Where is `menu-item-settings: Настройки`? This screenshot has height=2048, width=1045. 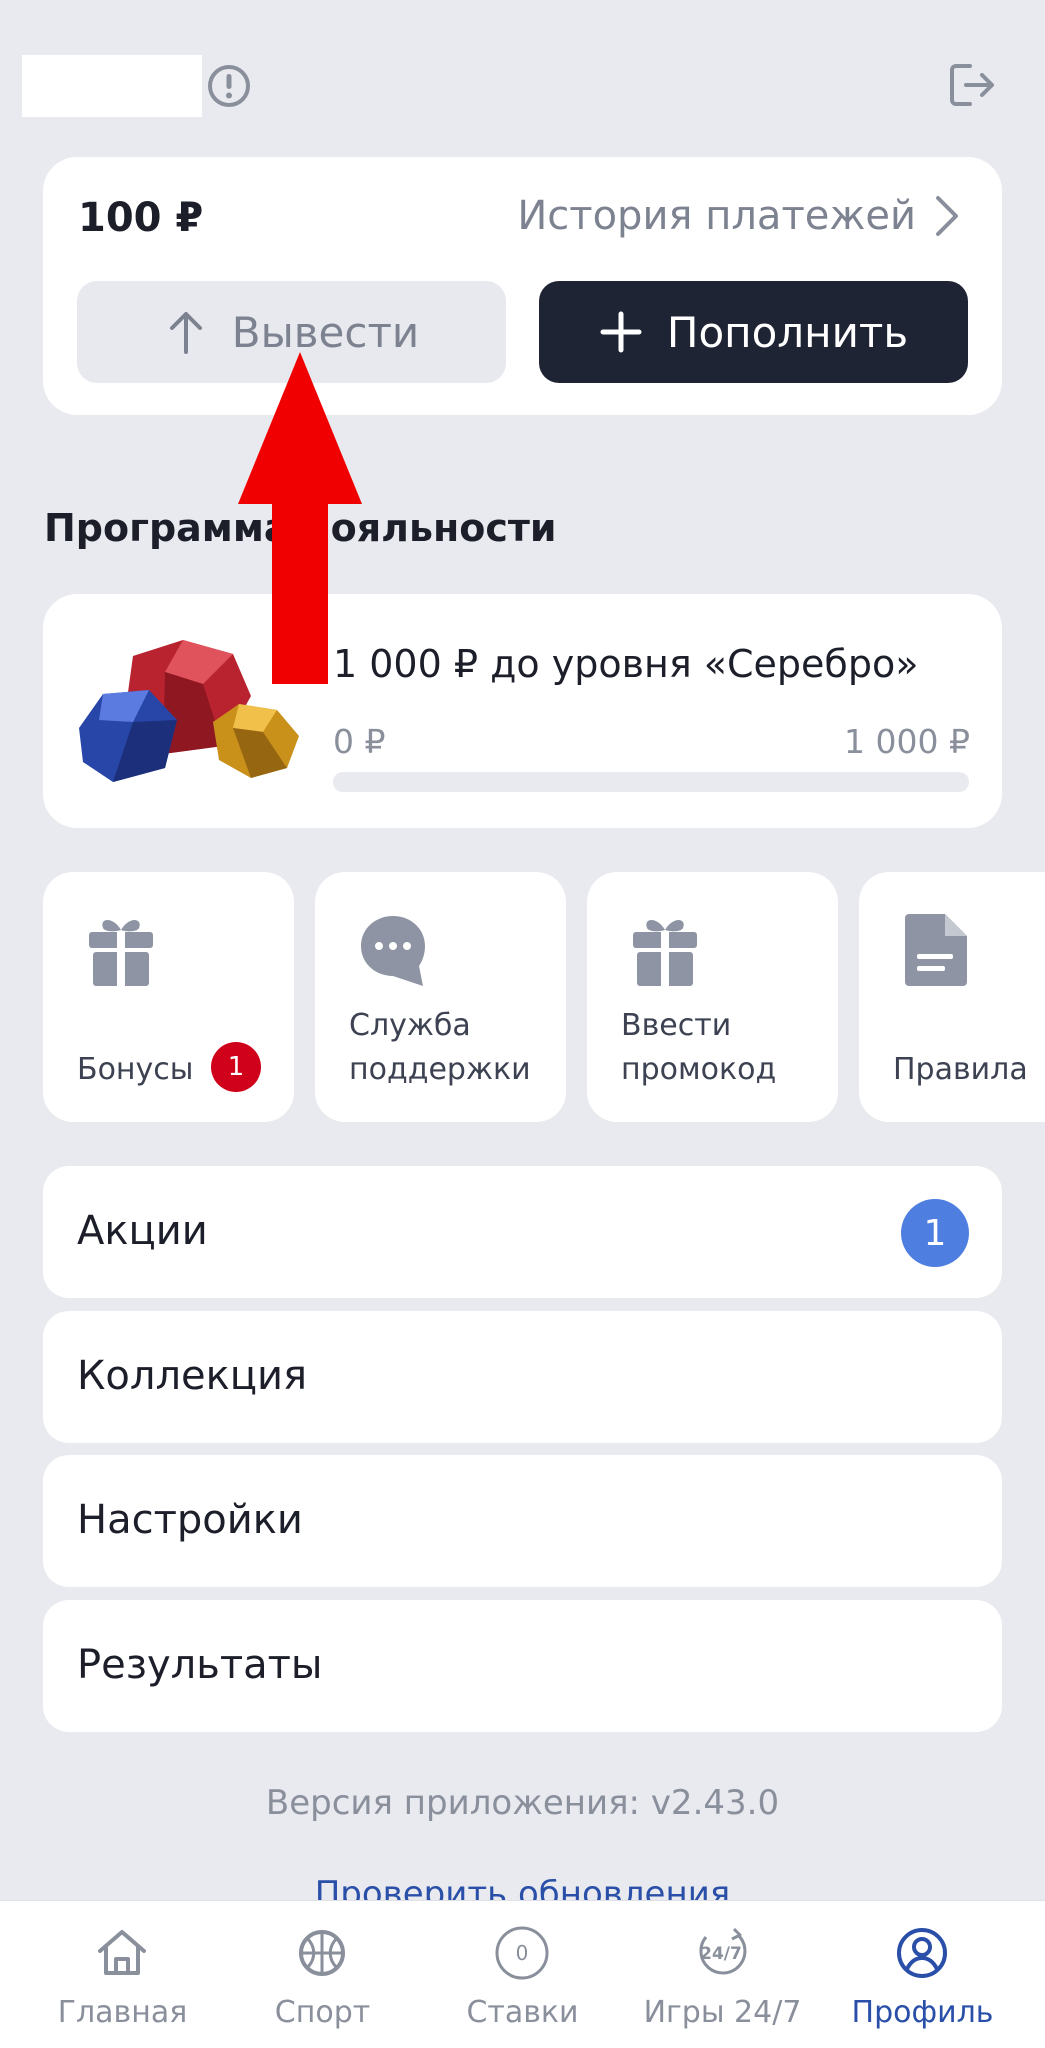 menu-item-settings: Настройки is located at coordinates (522, 1521).